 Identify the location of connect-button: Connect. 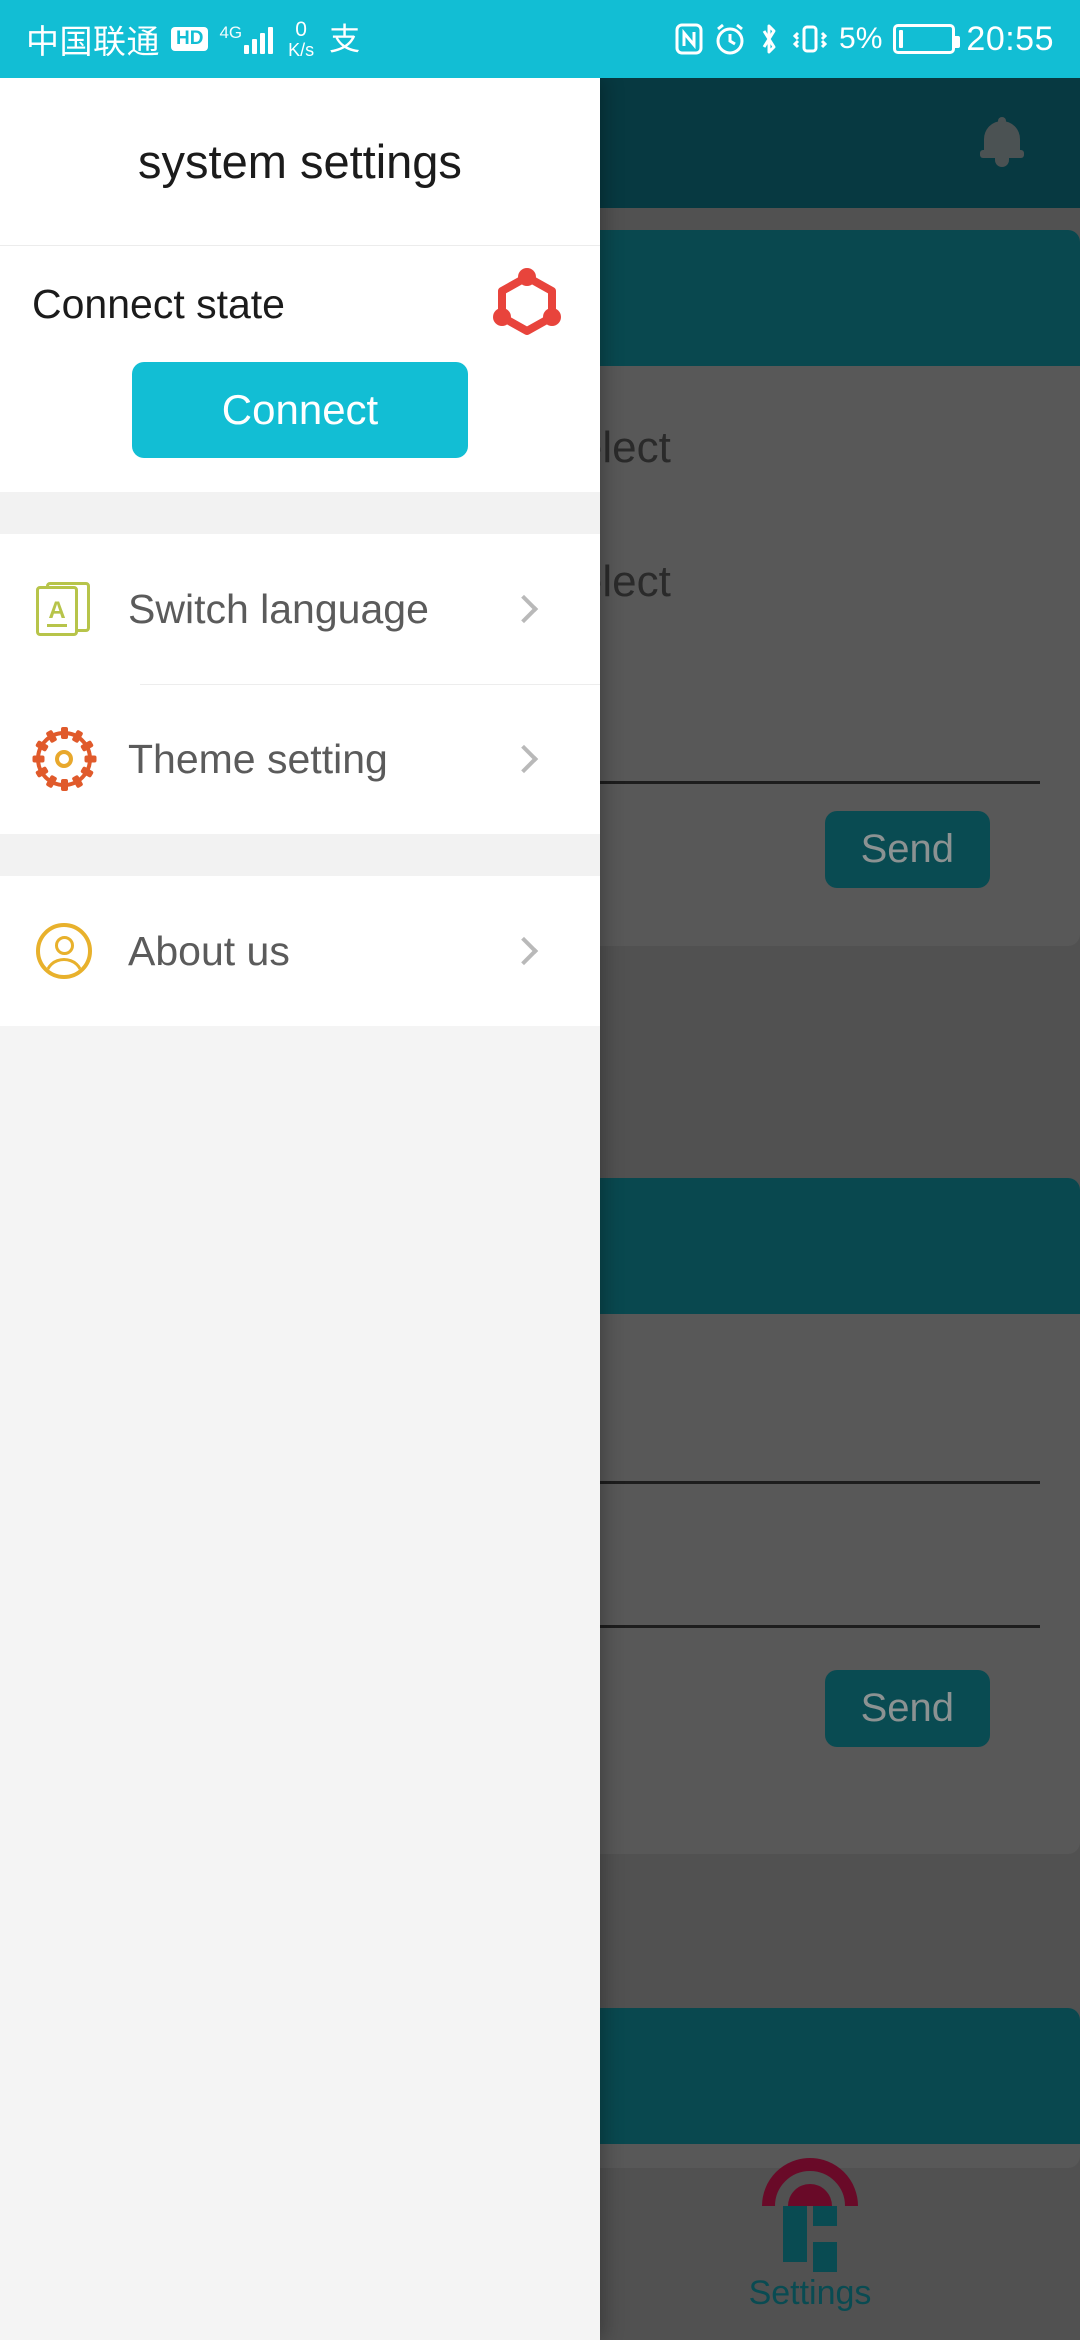
(300, 410).